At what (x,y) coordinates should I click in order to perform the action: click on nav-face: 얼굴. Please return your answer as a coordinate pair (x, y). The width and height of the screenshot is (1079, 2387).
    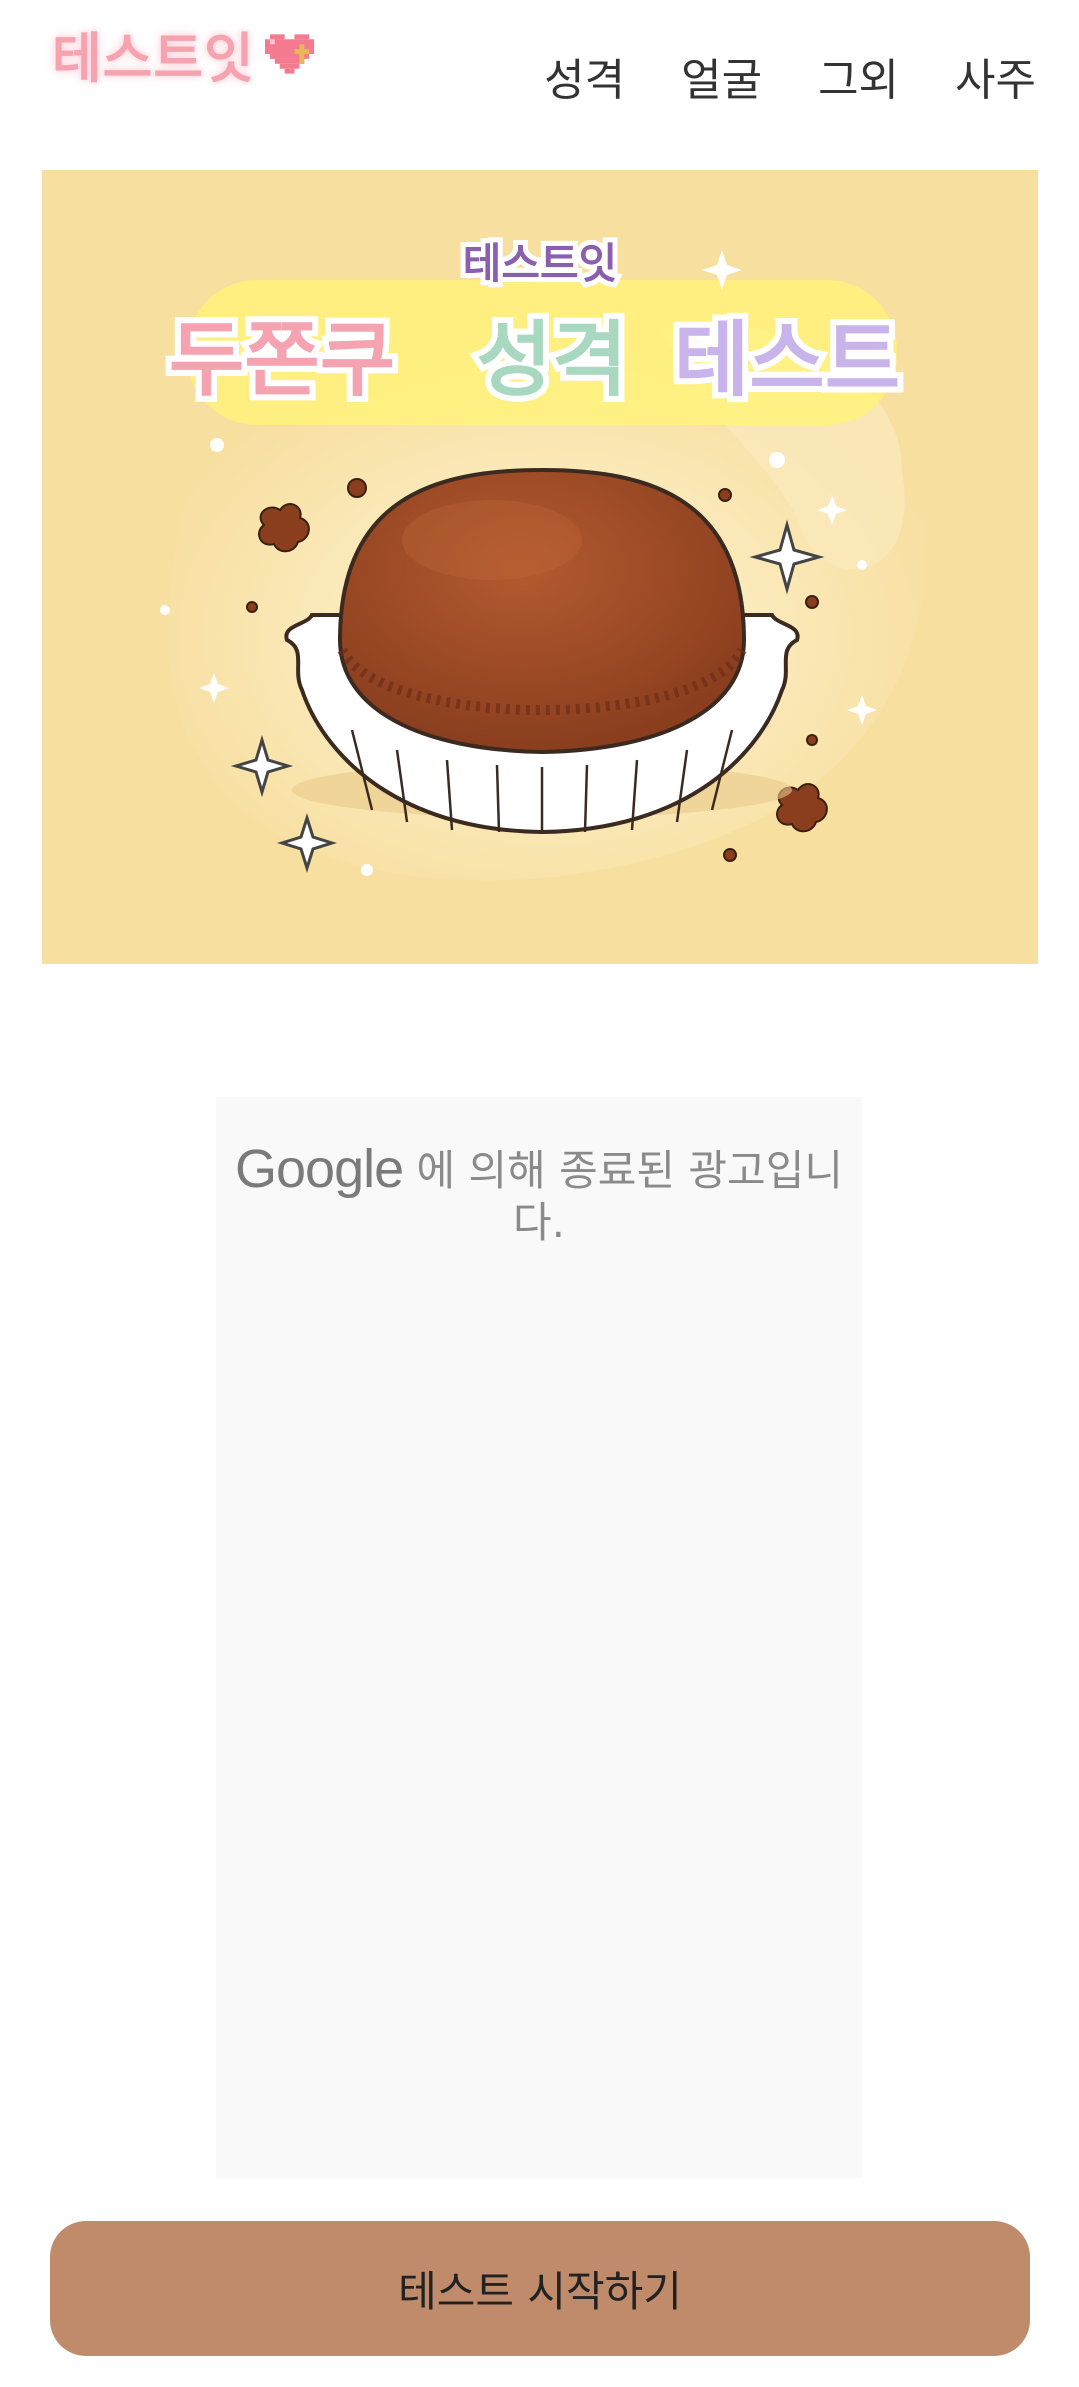
    Looking at the image, I should click on (721, 76).